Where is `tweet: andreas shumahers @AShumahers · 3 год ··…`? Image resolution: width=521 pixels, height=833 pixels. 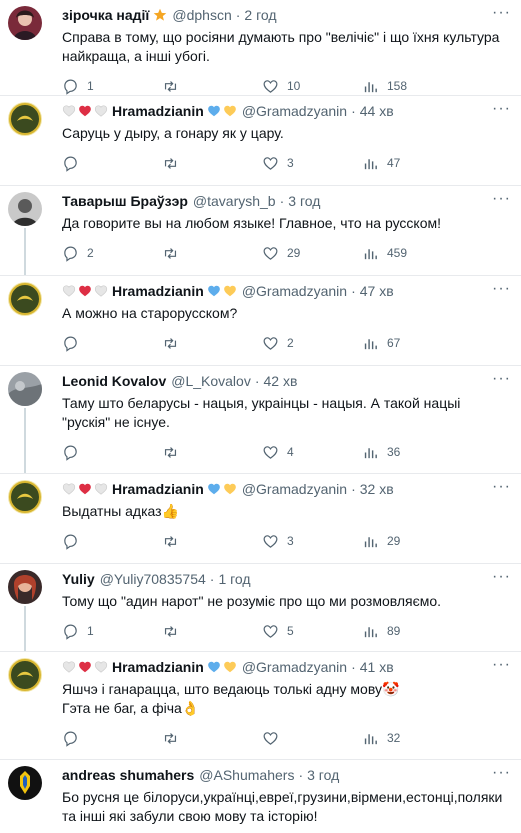
tweet: andreas shumahers @AShumahers · 3 год ··… is located at coordinates (260, 796).